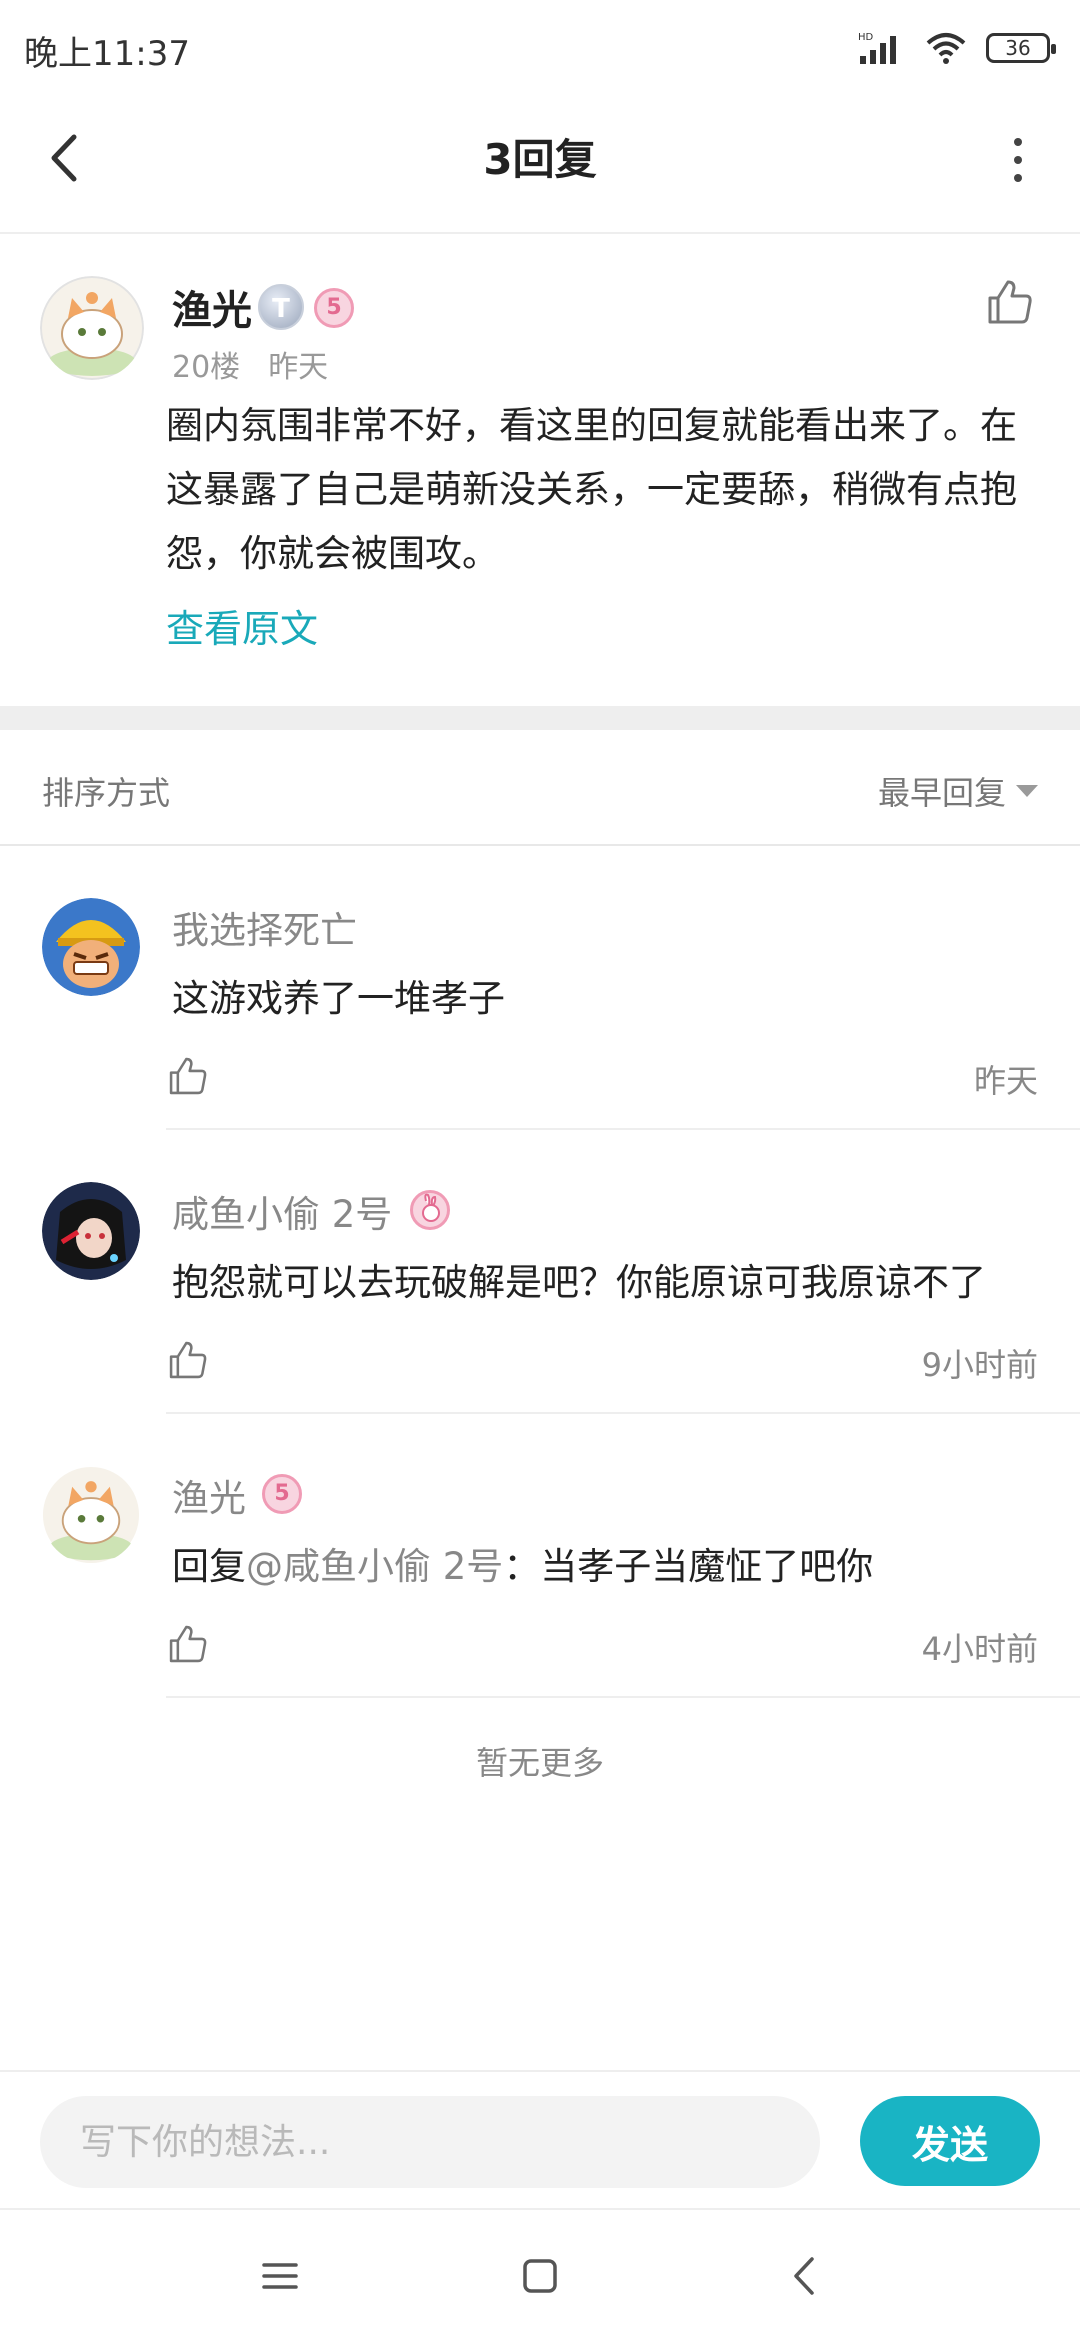 The image size is (1080, 2340). I want to click on reply-item: 渔光 5 回复@咸鱼小偷 2号：当孝子当魔怔了吧你 4小时前, so click(540, 1556).